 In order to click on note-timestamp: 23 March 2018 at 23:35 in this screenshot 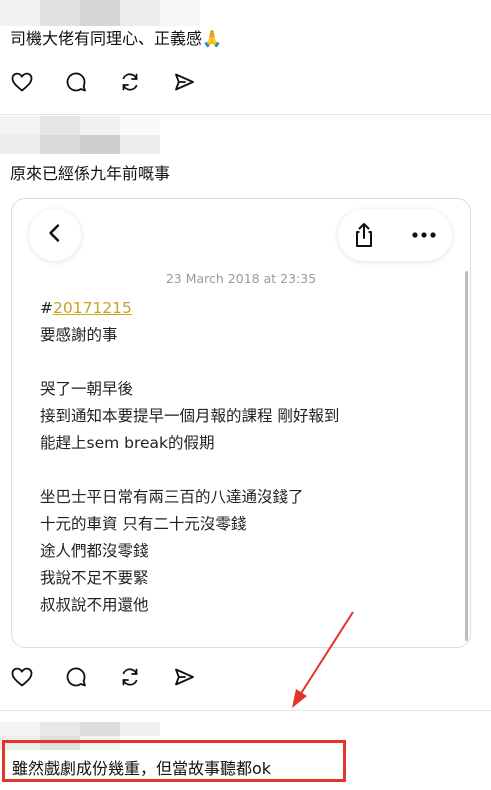, I will do `click(241, 278)`.